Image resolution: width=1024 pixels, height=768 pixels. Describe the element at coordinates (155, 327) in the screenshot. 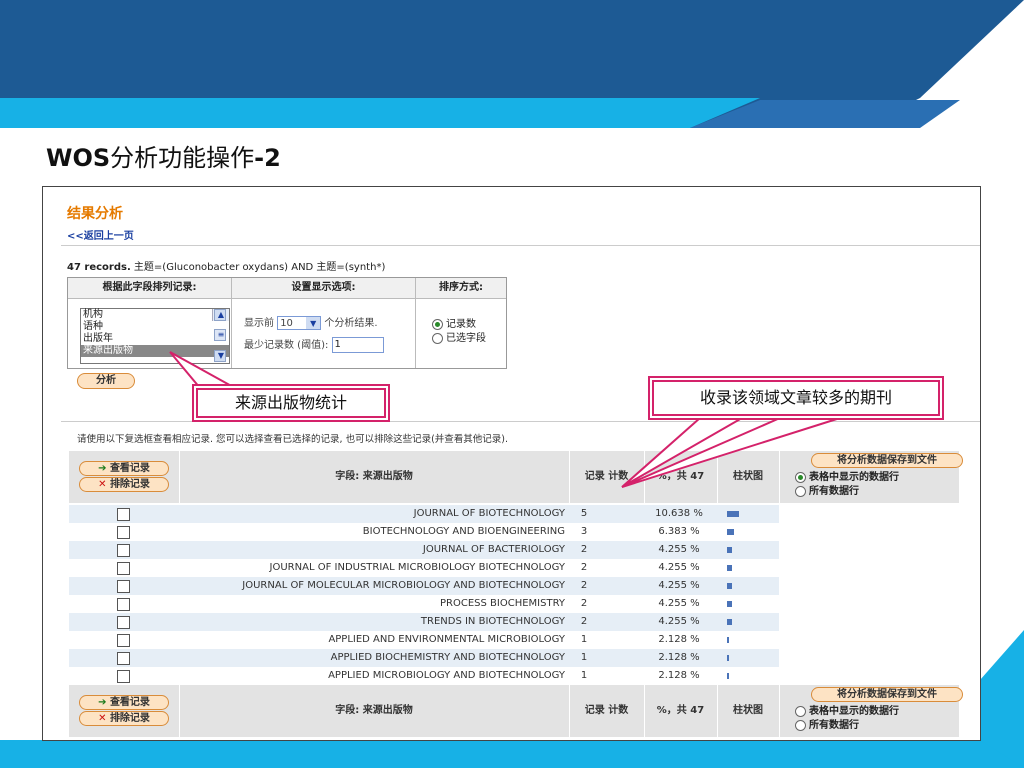

I see `field-option: 语种` at that location.